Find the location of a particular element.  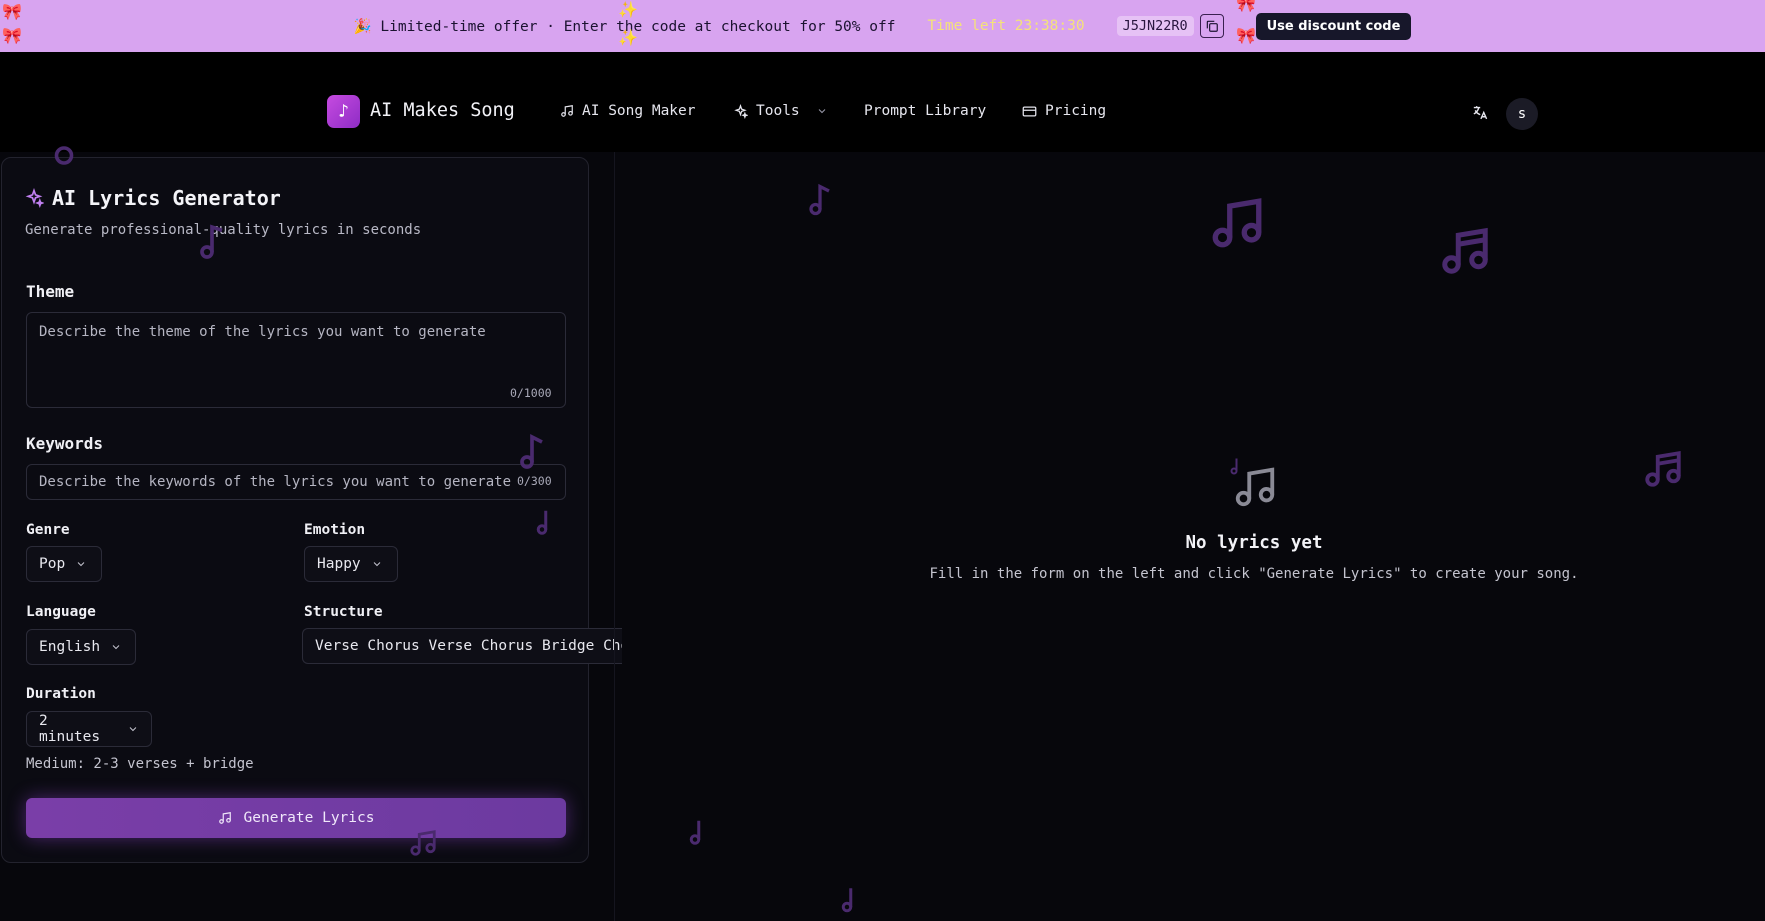

nav-prompt-library: Prompt Library is located at coordinates (925, 111).